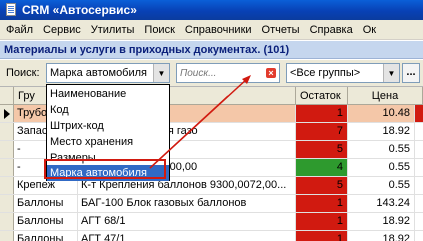 The height and width of the screenshot is (241, 423). Describe the element at coordinates (23, 73) in the screenshot. I see `search-label: Поиск:` at that location.